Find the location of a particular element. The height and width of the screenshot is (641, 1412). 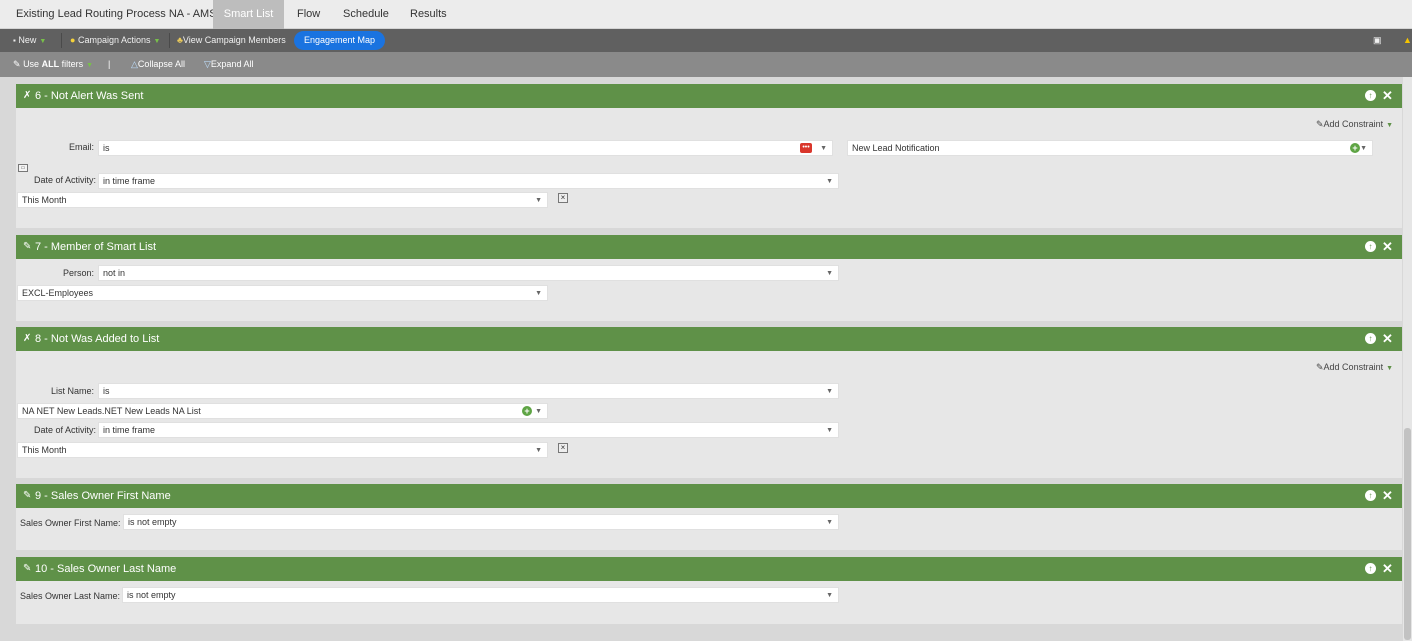

more-options-icon: ••• is located at coordinates (806, 148).